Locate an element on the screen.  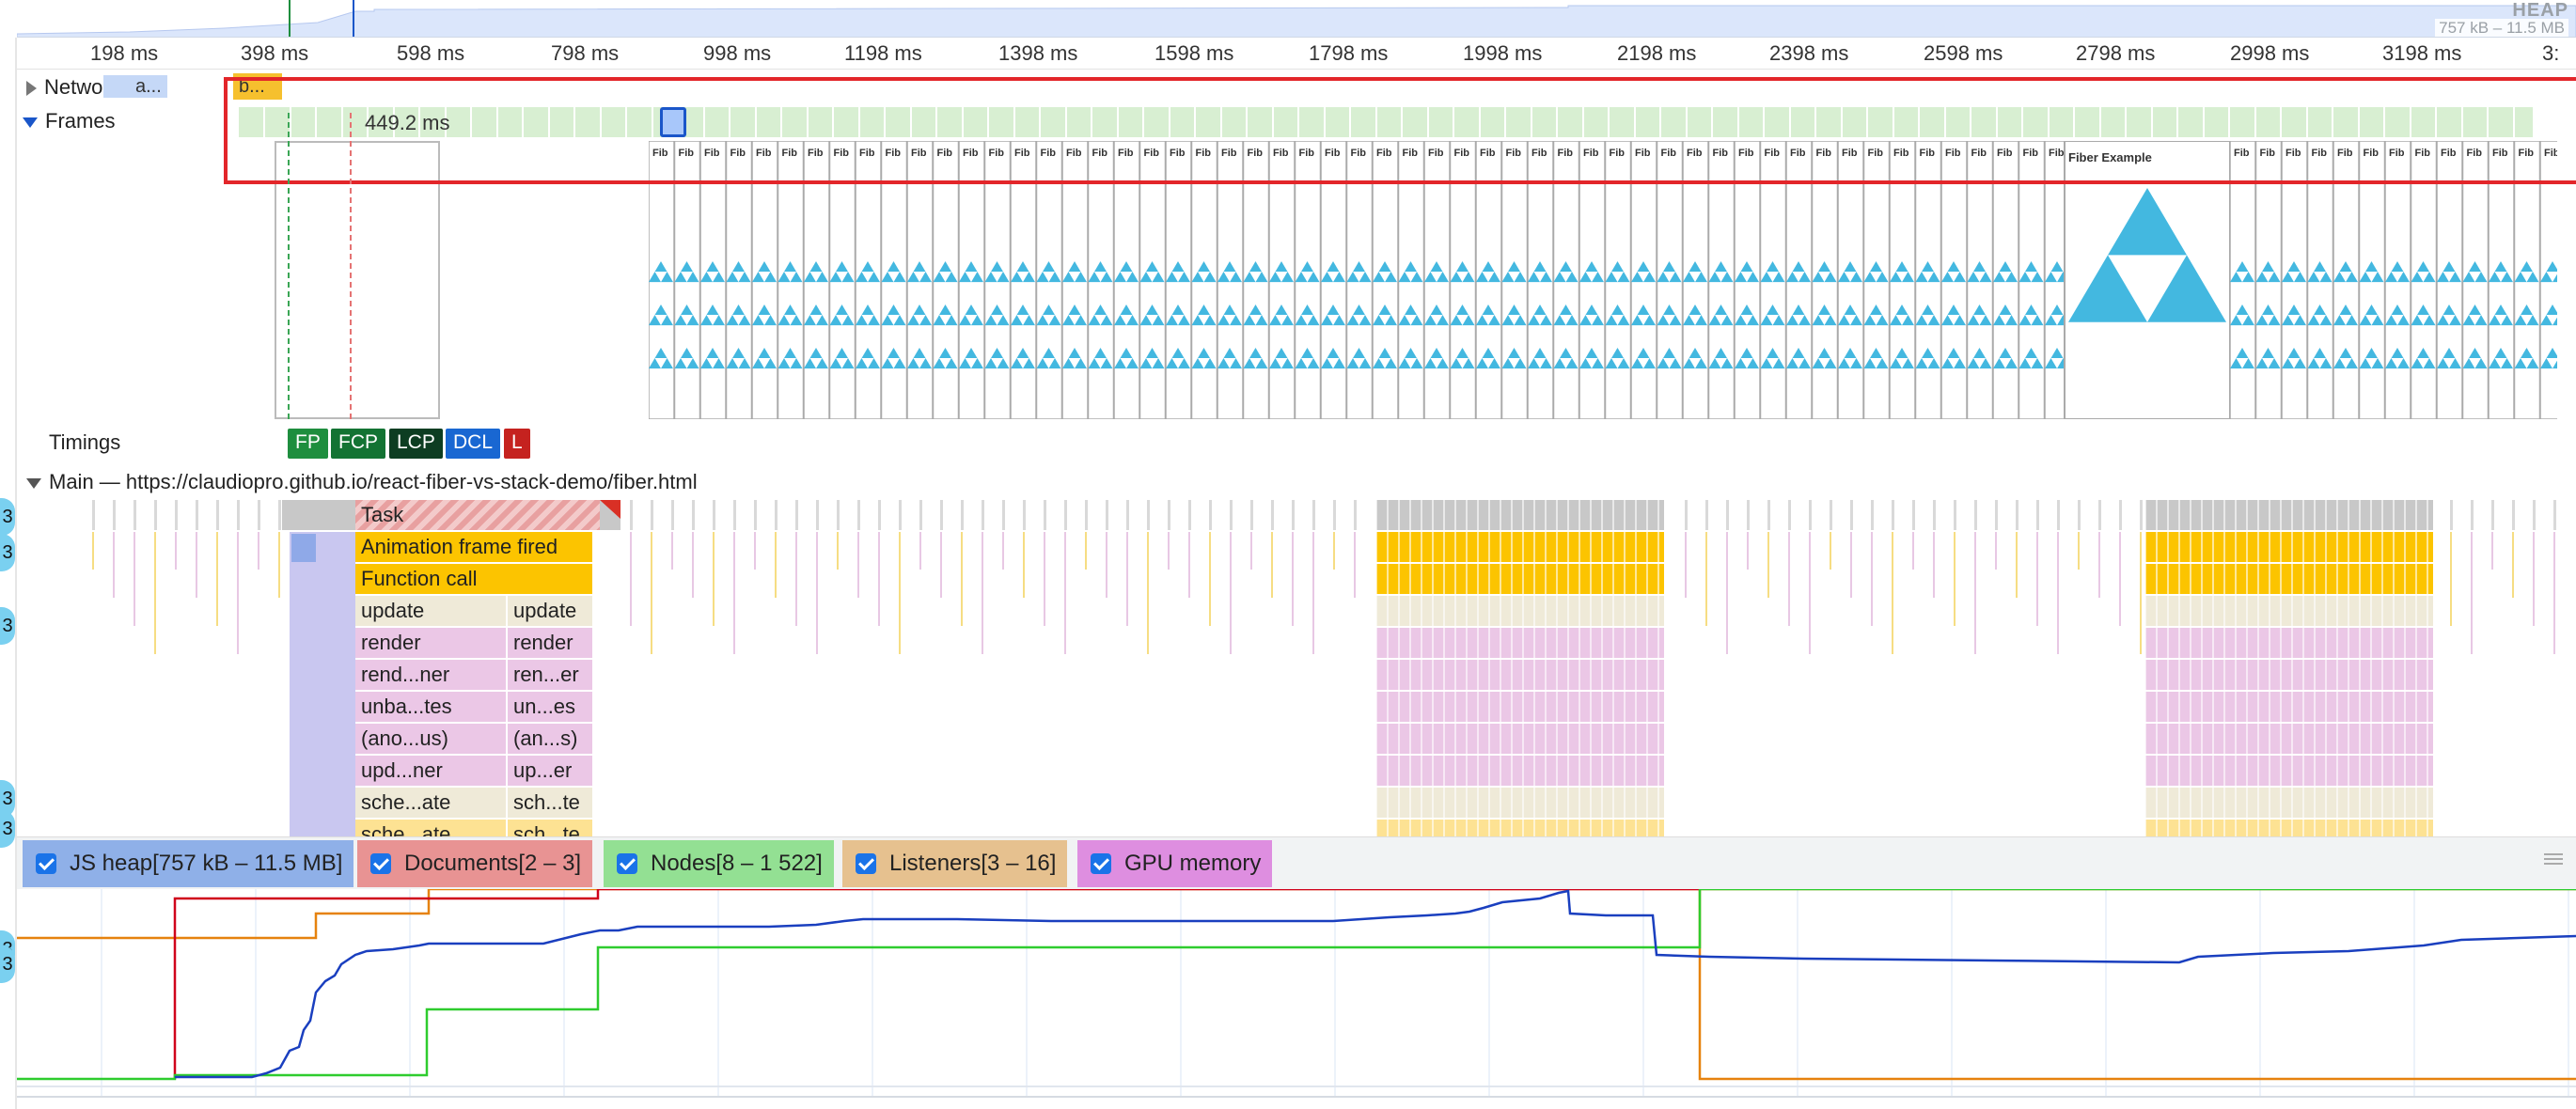
listeners-label: Listeners[3 – 16] is located at coordinates (973, 863).